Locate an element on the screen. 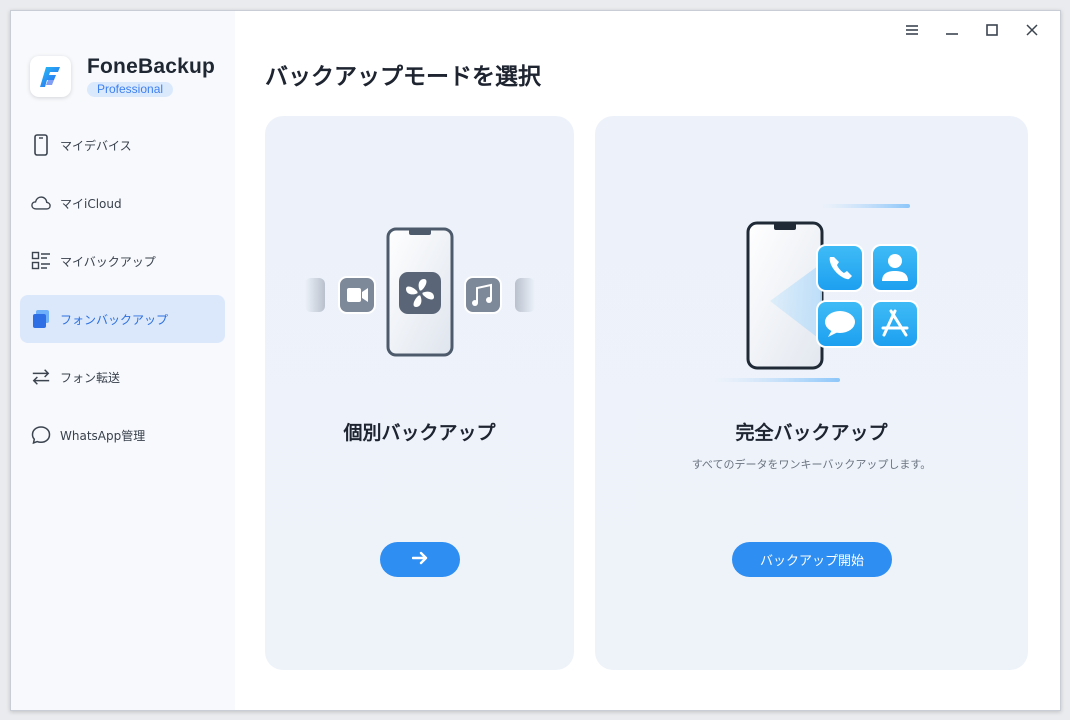  selective-backup-next-button is located at coordinates (420, 559).